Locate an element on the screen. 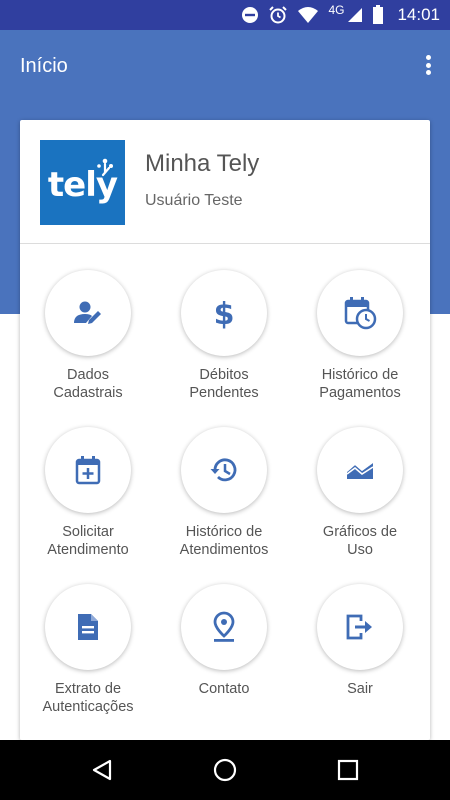  menu-item-historico-atendimentos: Histórico de Atendimentos is located at coordinates (224, 505).